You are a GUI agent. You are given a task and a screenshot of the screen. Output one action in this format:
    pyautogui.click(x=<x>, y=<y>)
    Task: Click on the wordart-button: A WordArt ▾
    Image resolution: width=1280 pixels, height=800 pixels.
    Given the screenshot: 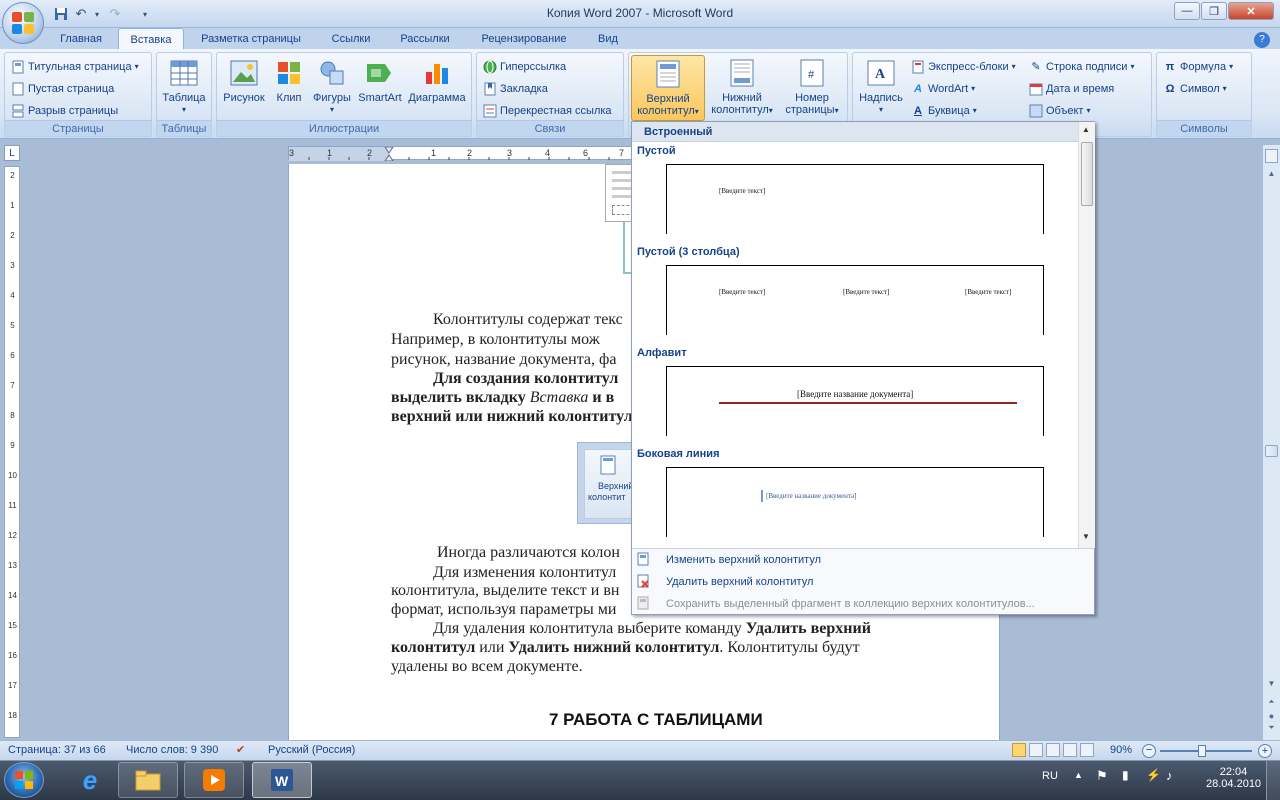 What is the action you would take?
    pyautogui.click(x=943, y=89)
    